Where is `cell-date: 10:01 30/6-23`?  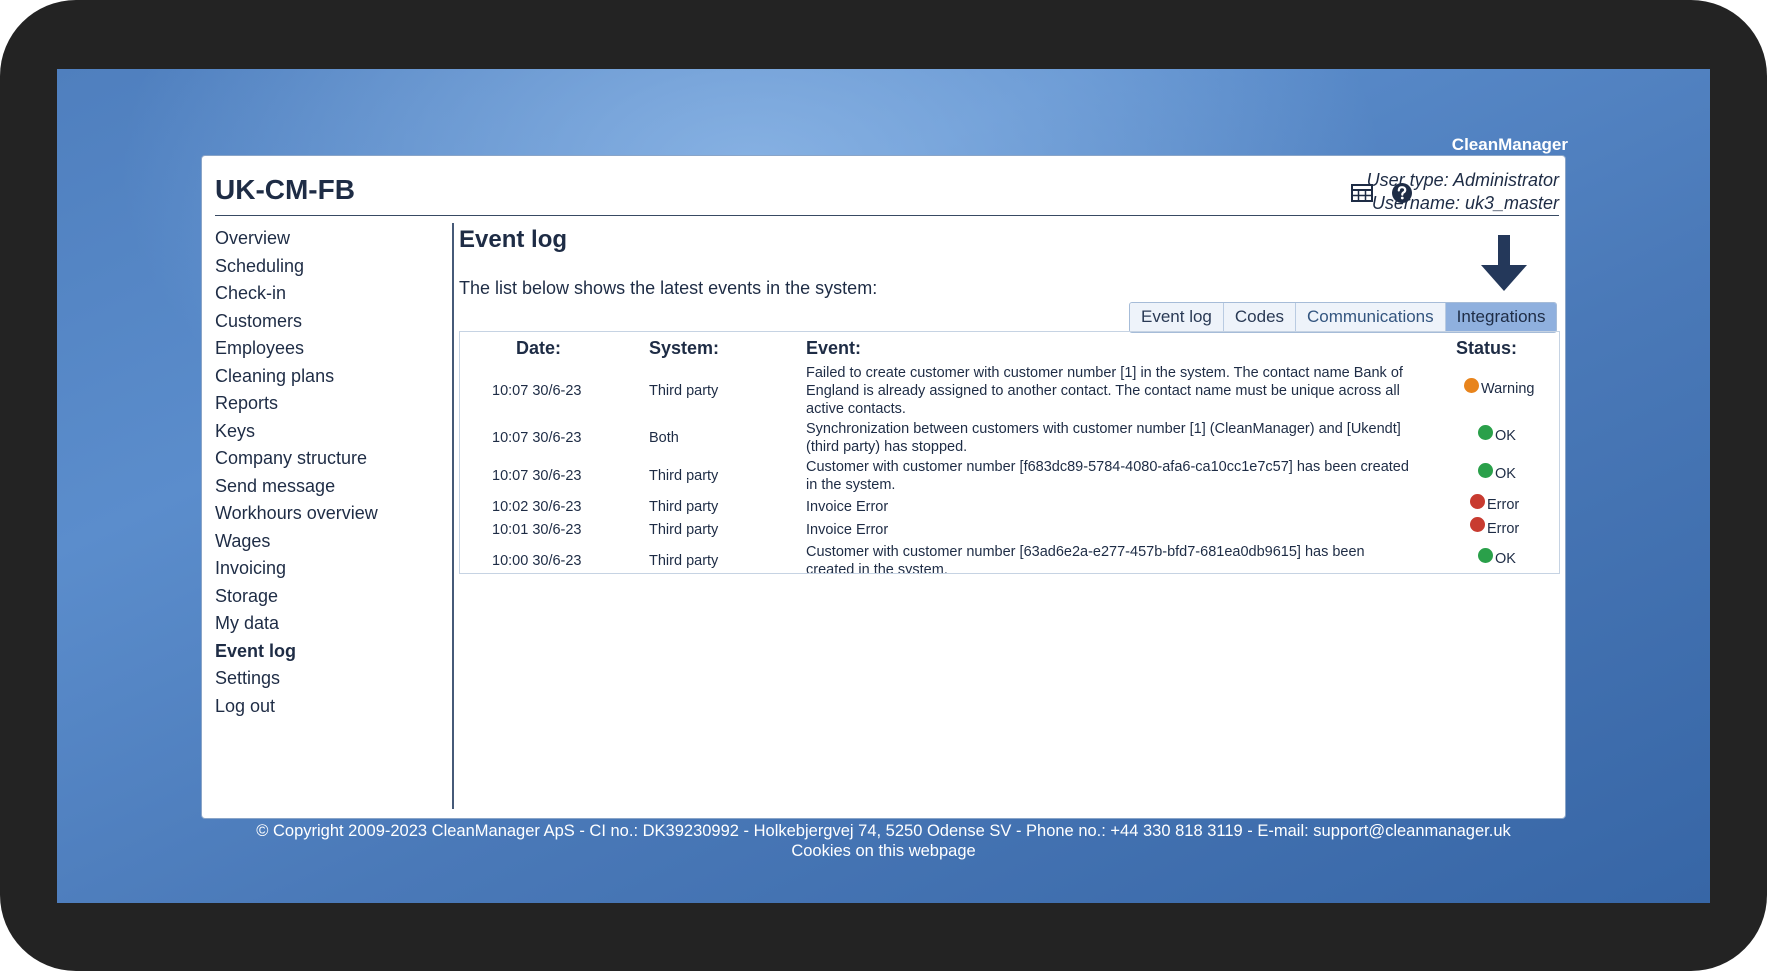
cell-date: 10:01 30/6-23 is located at coordinates (537, 530).